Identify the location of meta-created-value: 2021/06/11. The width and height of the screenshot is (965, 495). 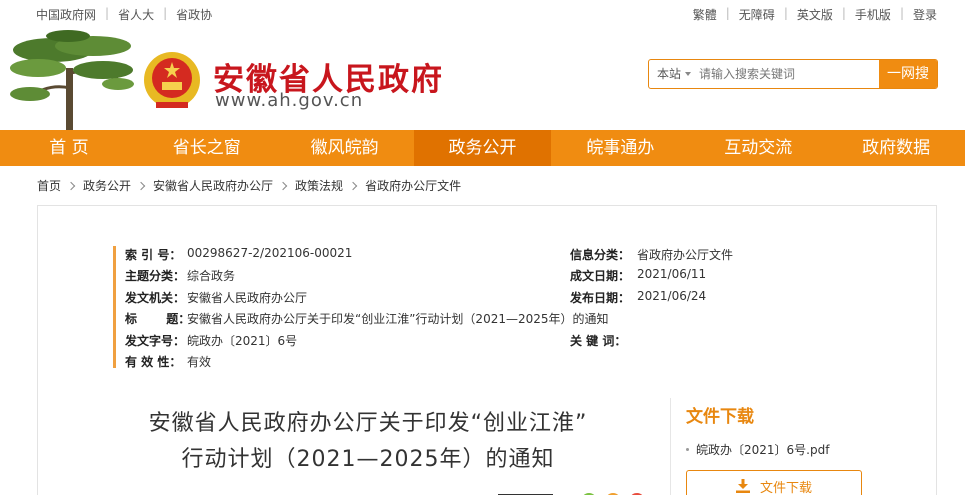
(672, 274).